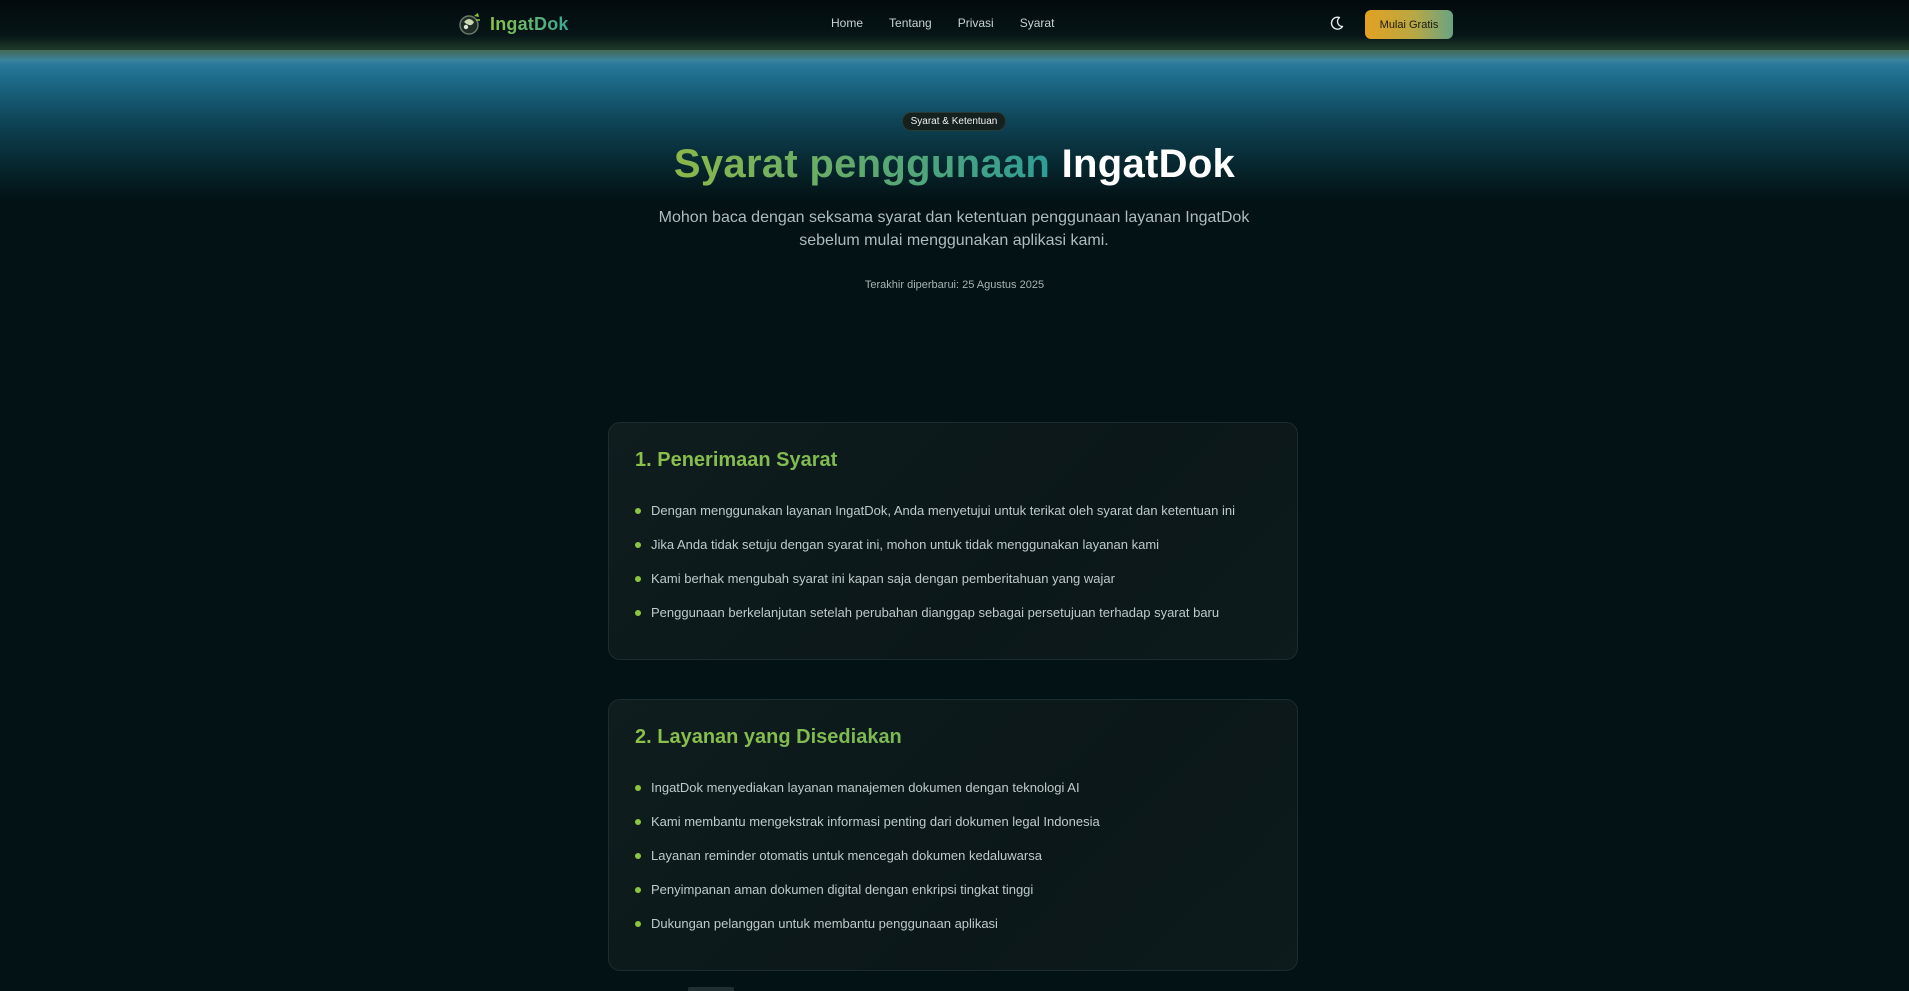 The image size is (1909, 991). I want to click on section-title: 2. Layanan yang Disediakan, so click(953, 737).